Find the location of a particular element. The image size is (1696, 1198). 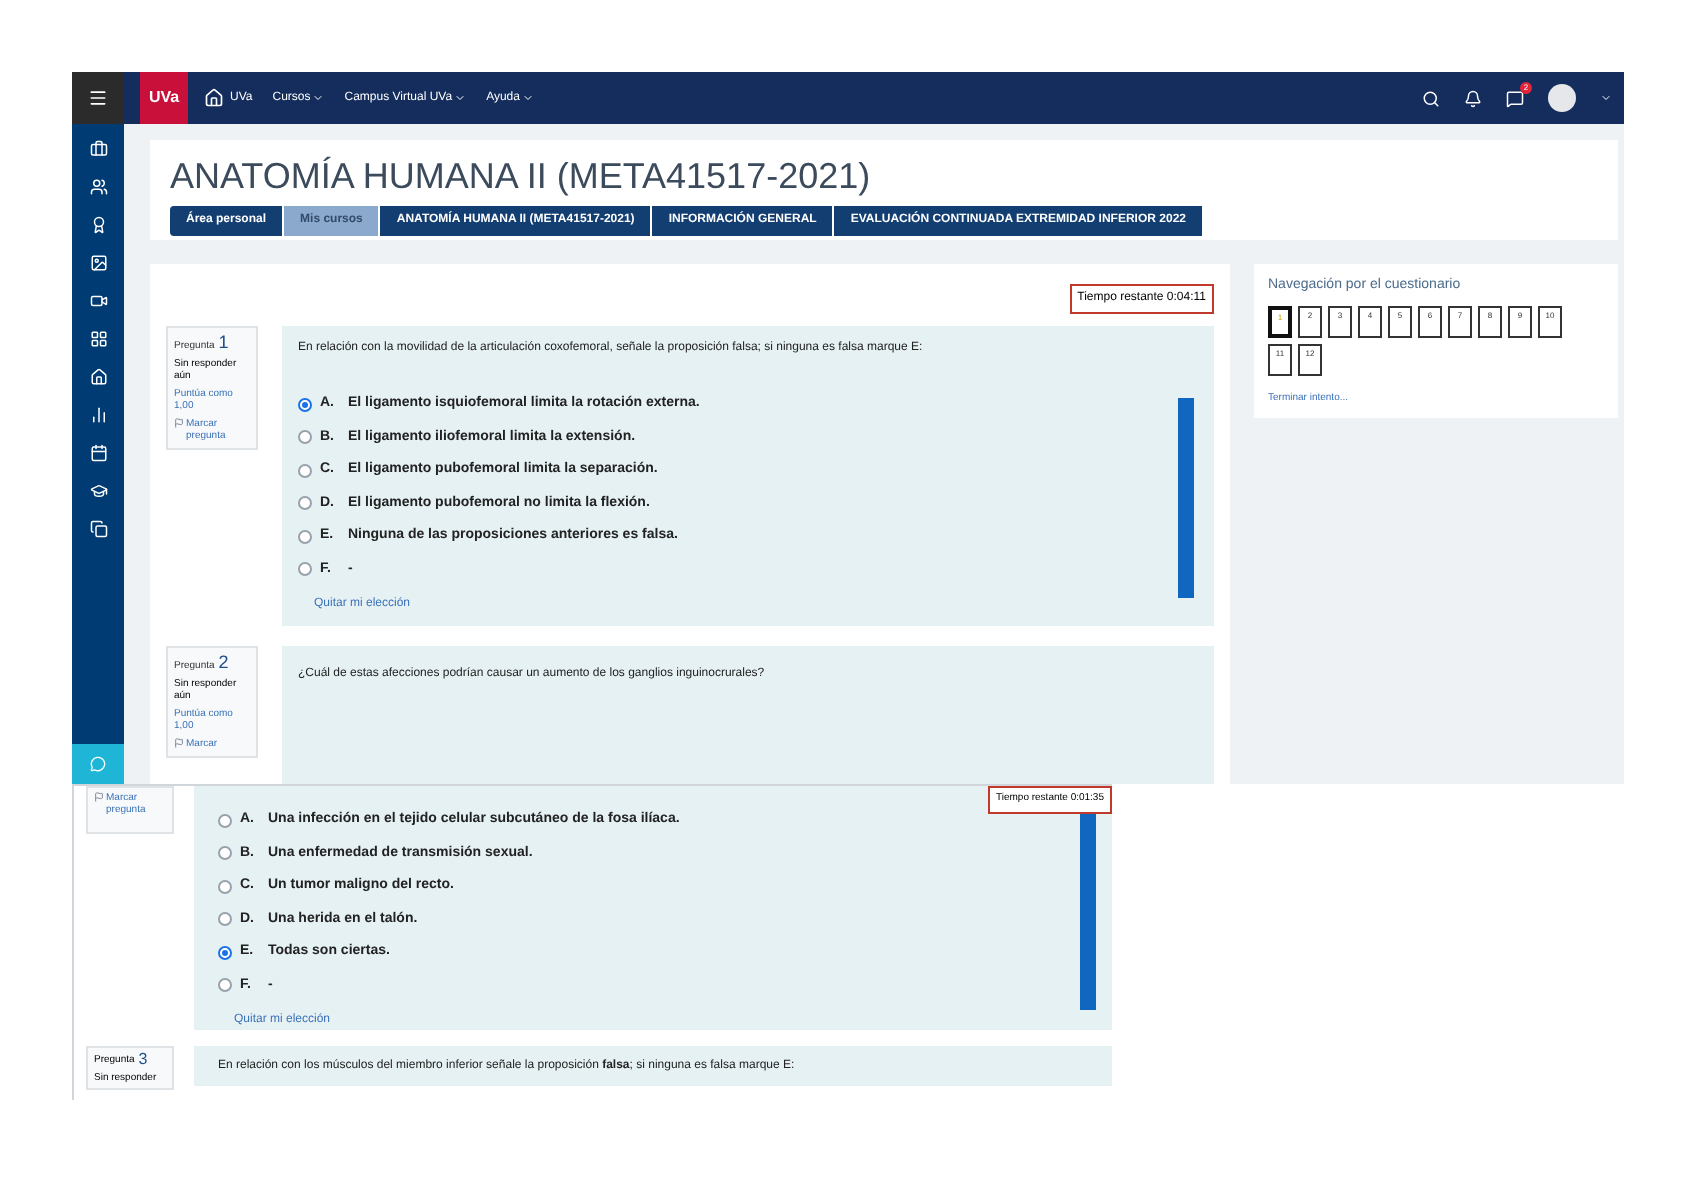

question-number: 3 is located at coordinates (143, 1060).